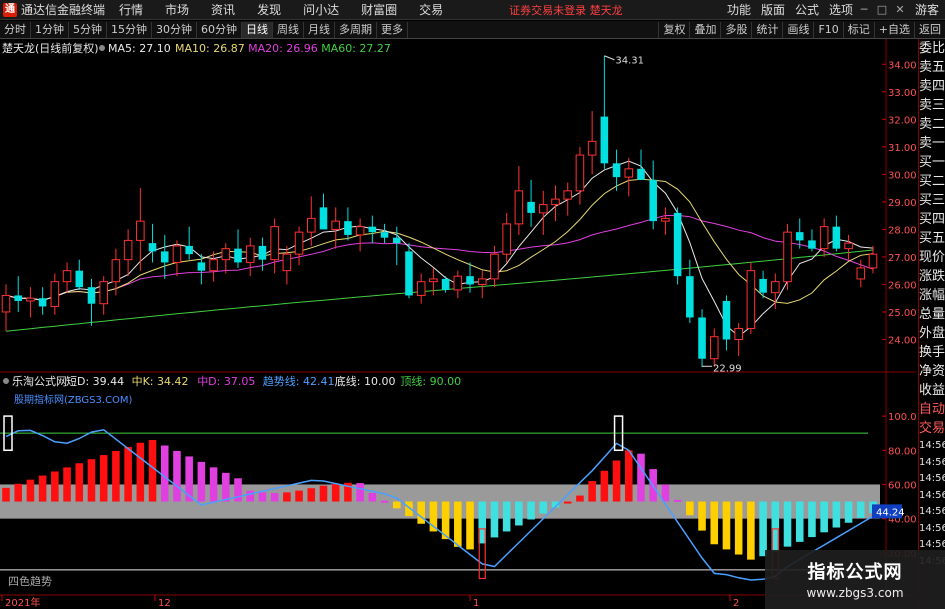 The width and height of the screenshot is (945, 609). I want to click on toolbar-button: +自选, so click(893, 30).